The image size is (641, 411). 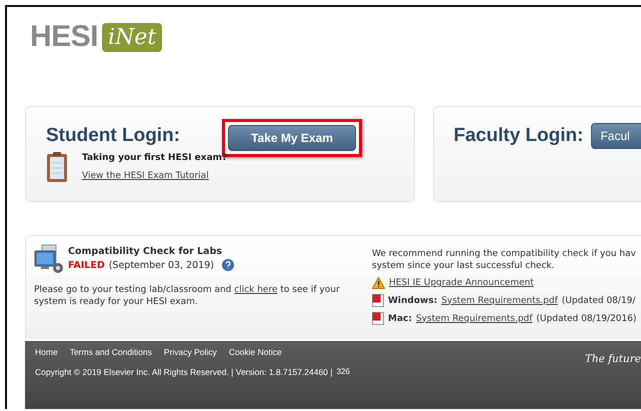 What do you see at coordinates (616, 136) in the screenshot?
I see `faculty-button: Facul` at bounding box center [616, 136].